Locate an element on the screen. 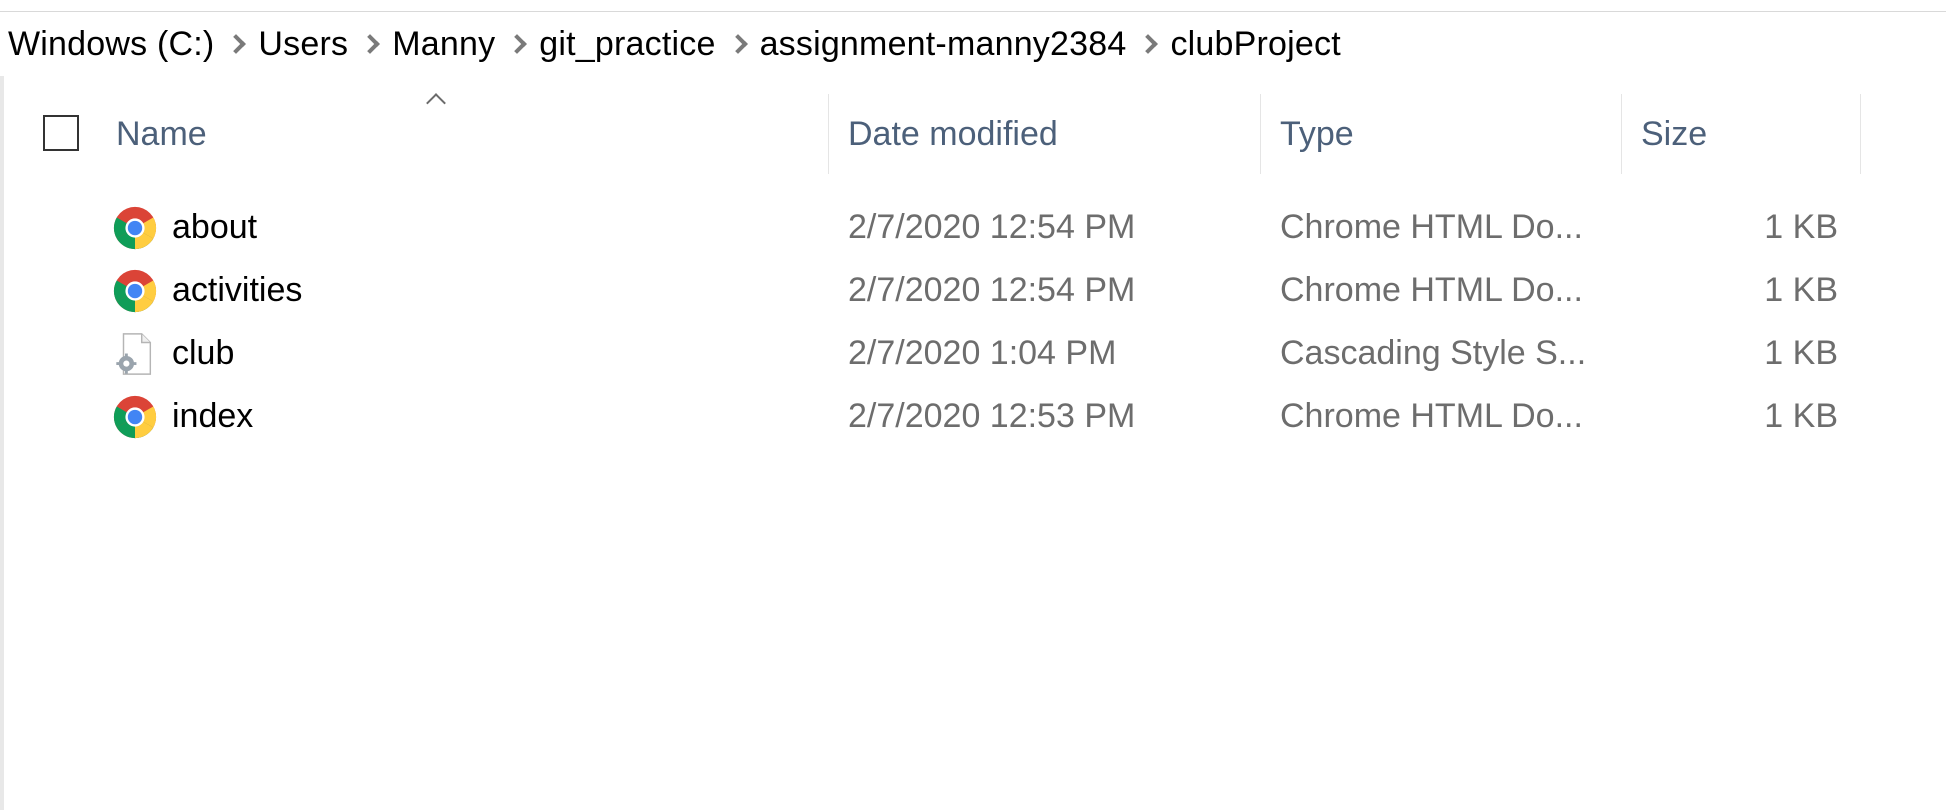  column-header-type: Type is located at coordinates (1443, 134).